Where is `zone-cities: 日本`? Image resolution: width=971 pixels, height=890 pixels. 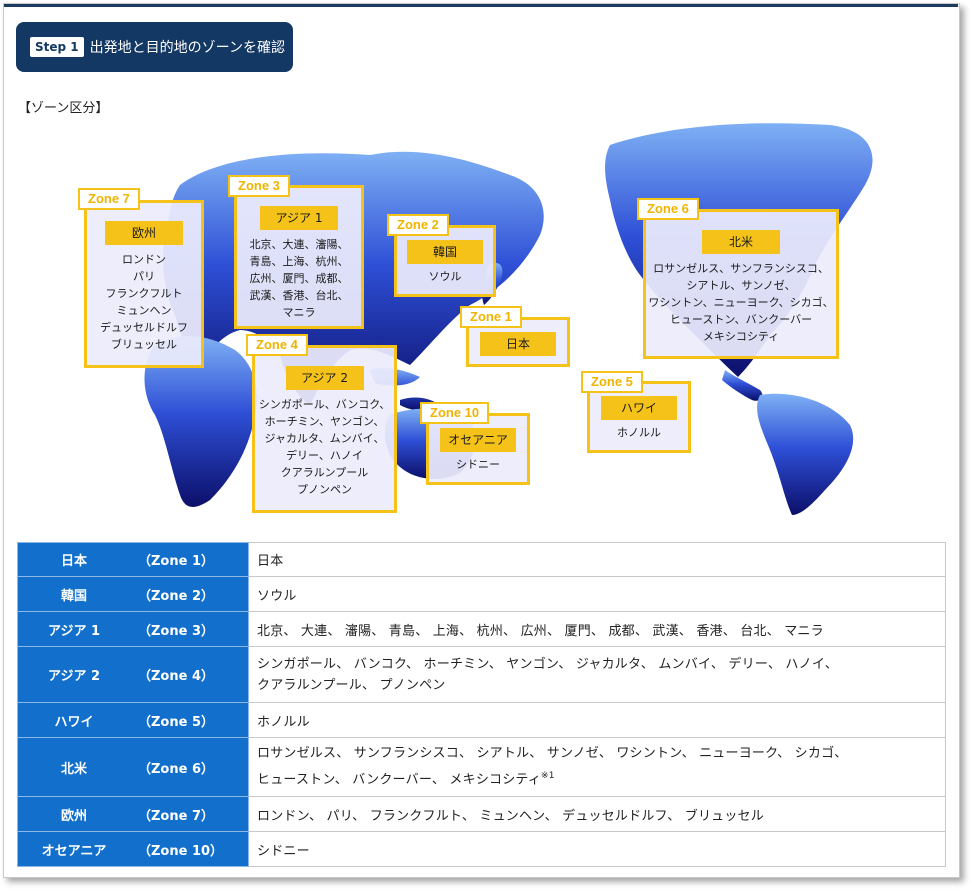 zone-cities: 日本 is located at coordinates (597, 559).